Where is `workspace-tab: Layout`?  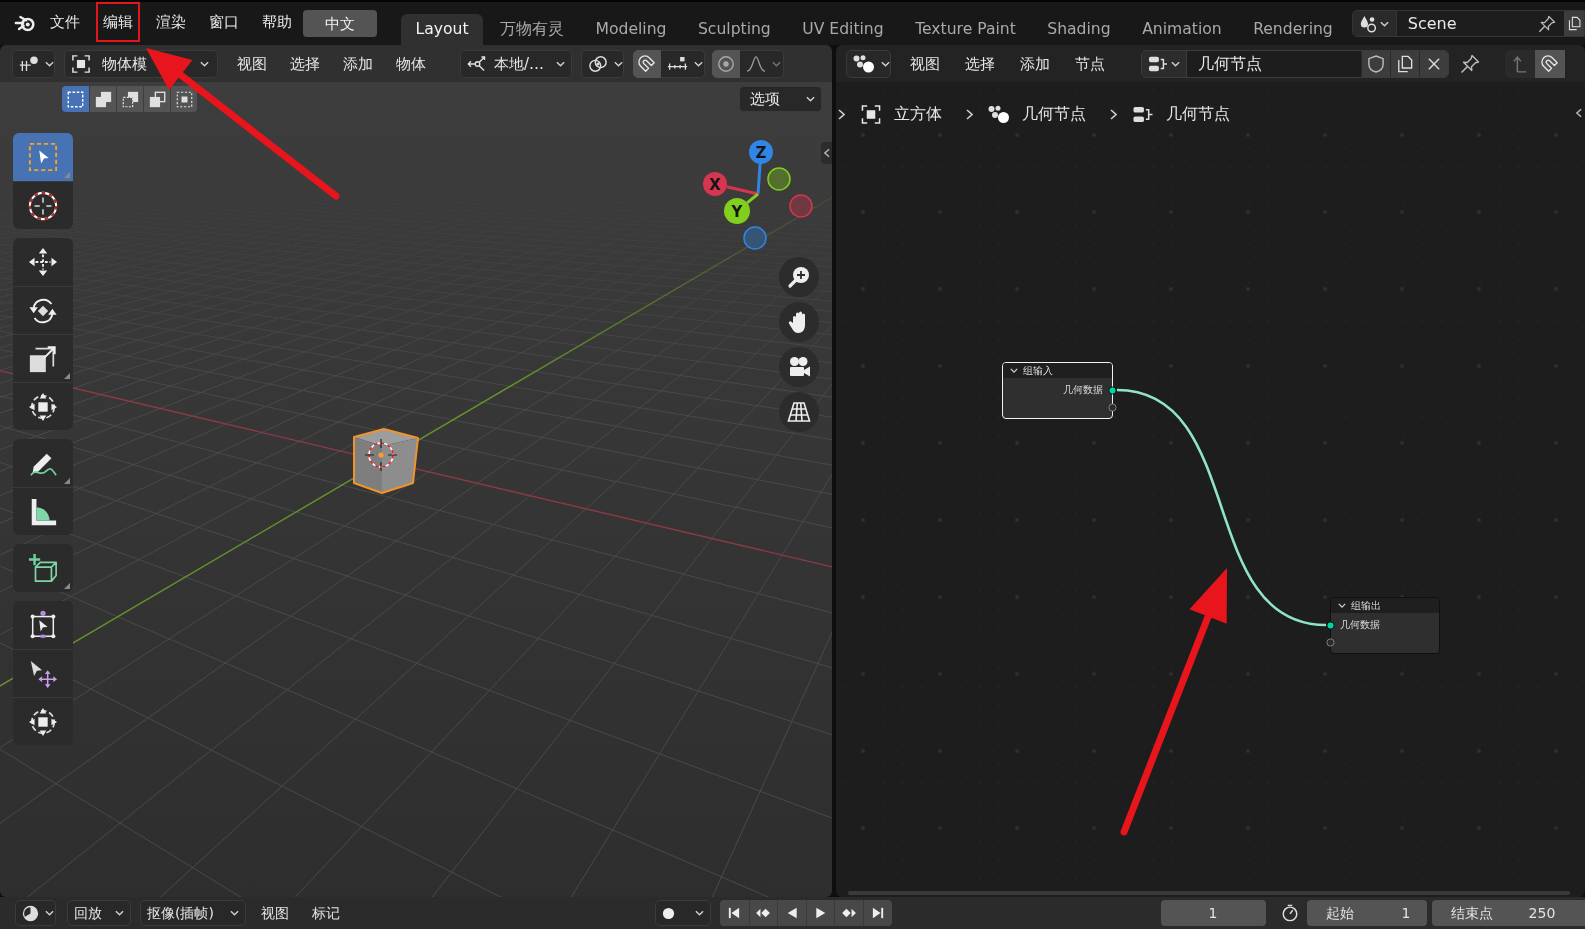 workspace-tab: Layout is located at coordinates (442, 29).